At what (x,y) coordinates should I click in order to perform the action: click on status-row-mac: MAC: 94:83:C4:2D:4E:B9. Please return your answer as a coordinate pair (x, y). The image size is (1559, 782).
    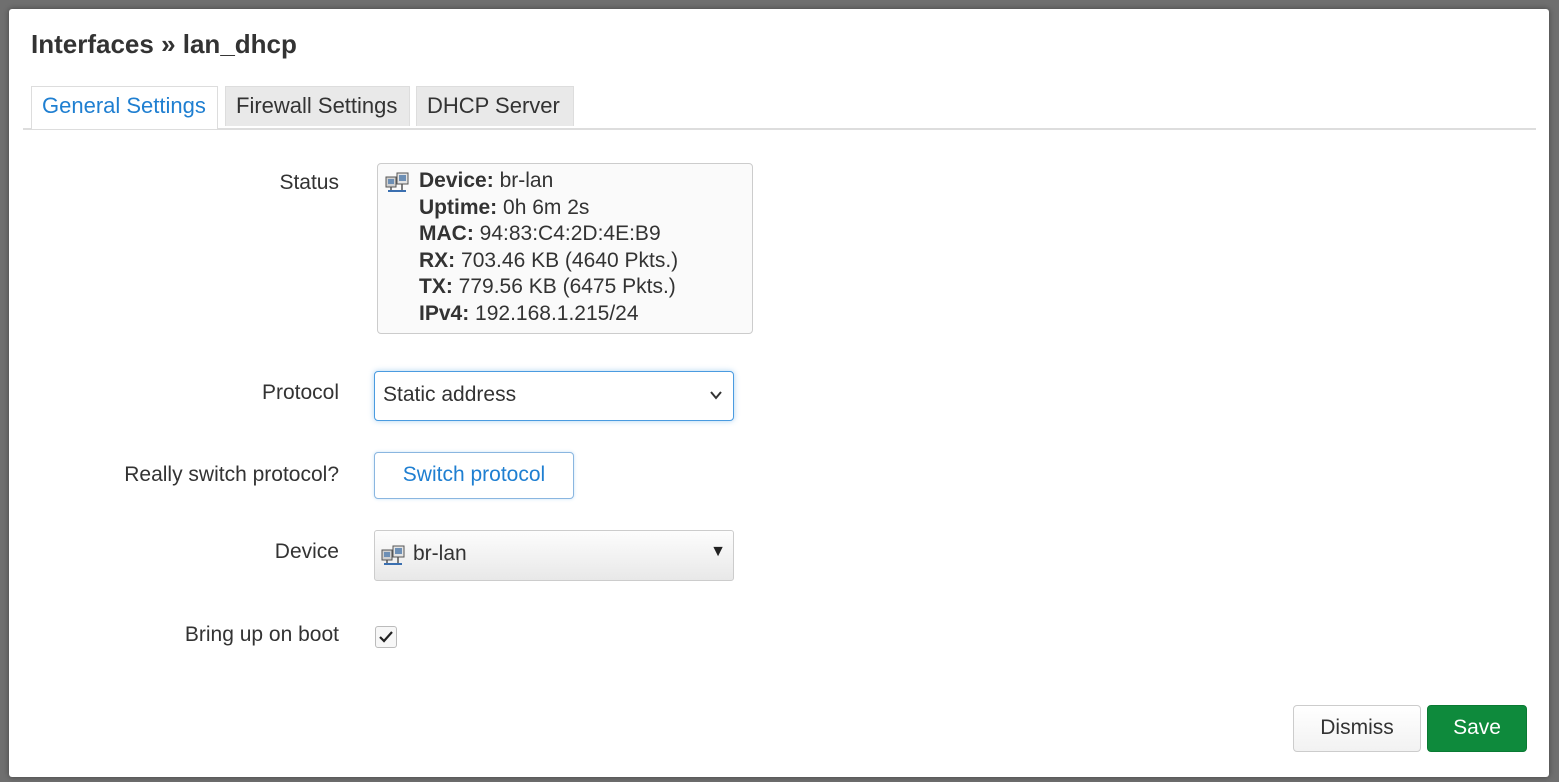
    Looking at the image, I should click on (540, 234).